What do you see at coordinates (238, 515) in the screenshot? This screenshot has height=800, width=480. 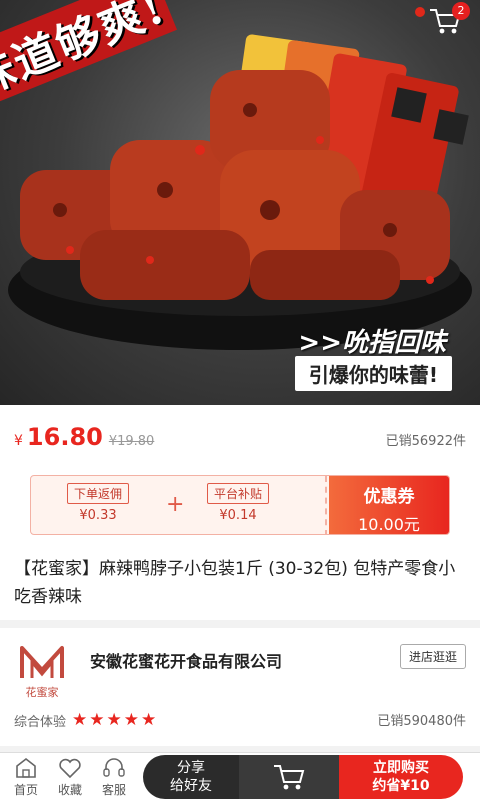 I see `subsidy-value: ¥0.14` at bounding box center [238, 515].